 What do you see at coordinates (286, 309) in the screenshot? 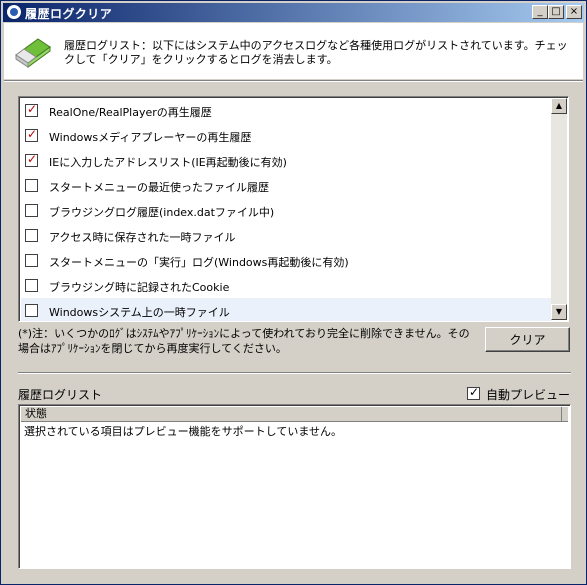
I see `log-list-item: Windowsシステム上の一時ファイル` at bounding box center [286, 309].